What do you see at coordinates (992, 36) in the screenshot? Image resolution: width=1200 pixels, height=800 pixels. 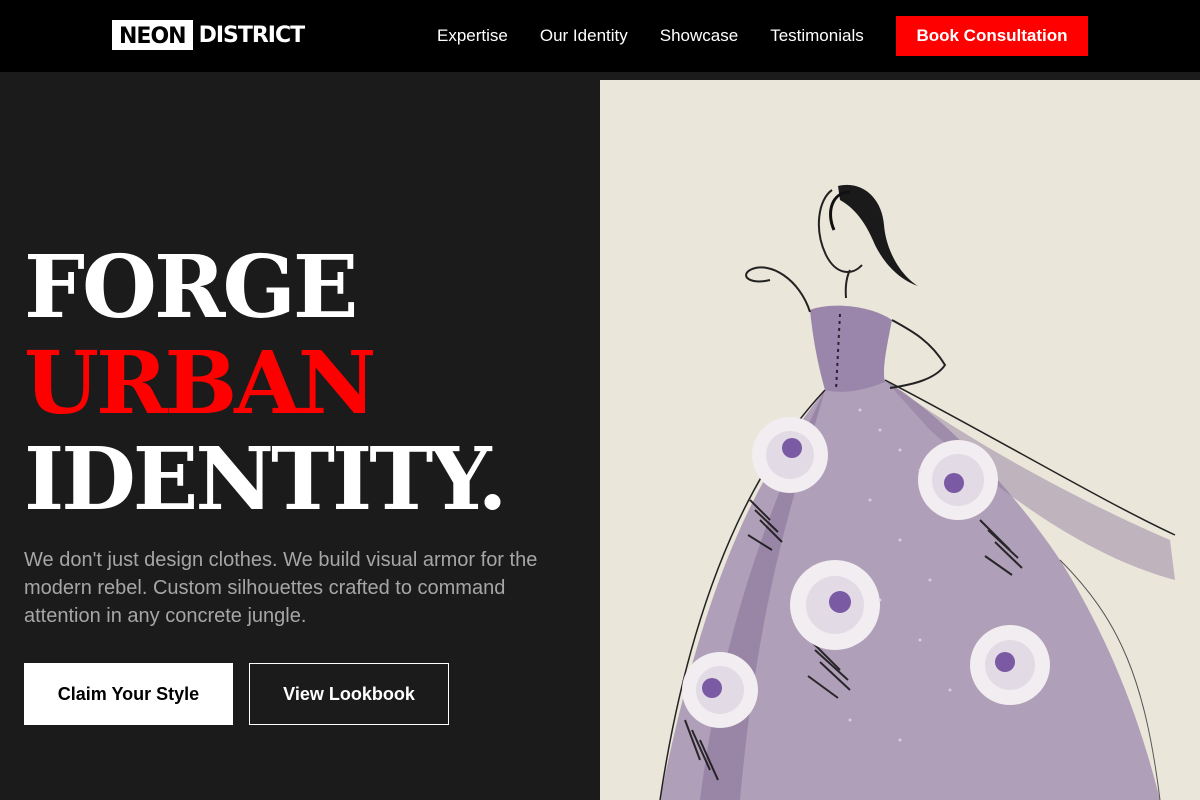 I see `book-consultation-button: Book Consultation` at bounding box center [992, 36].